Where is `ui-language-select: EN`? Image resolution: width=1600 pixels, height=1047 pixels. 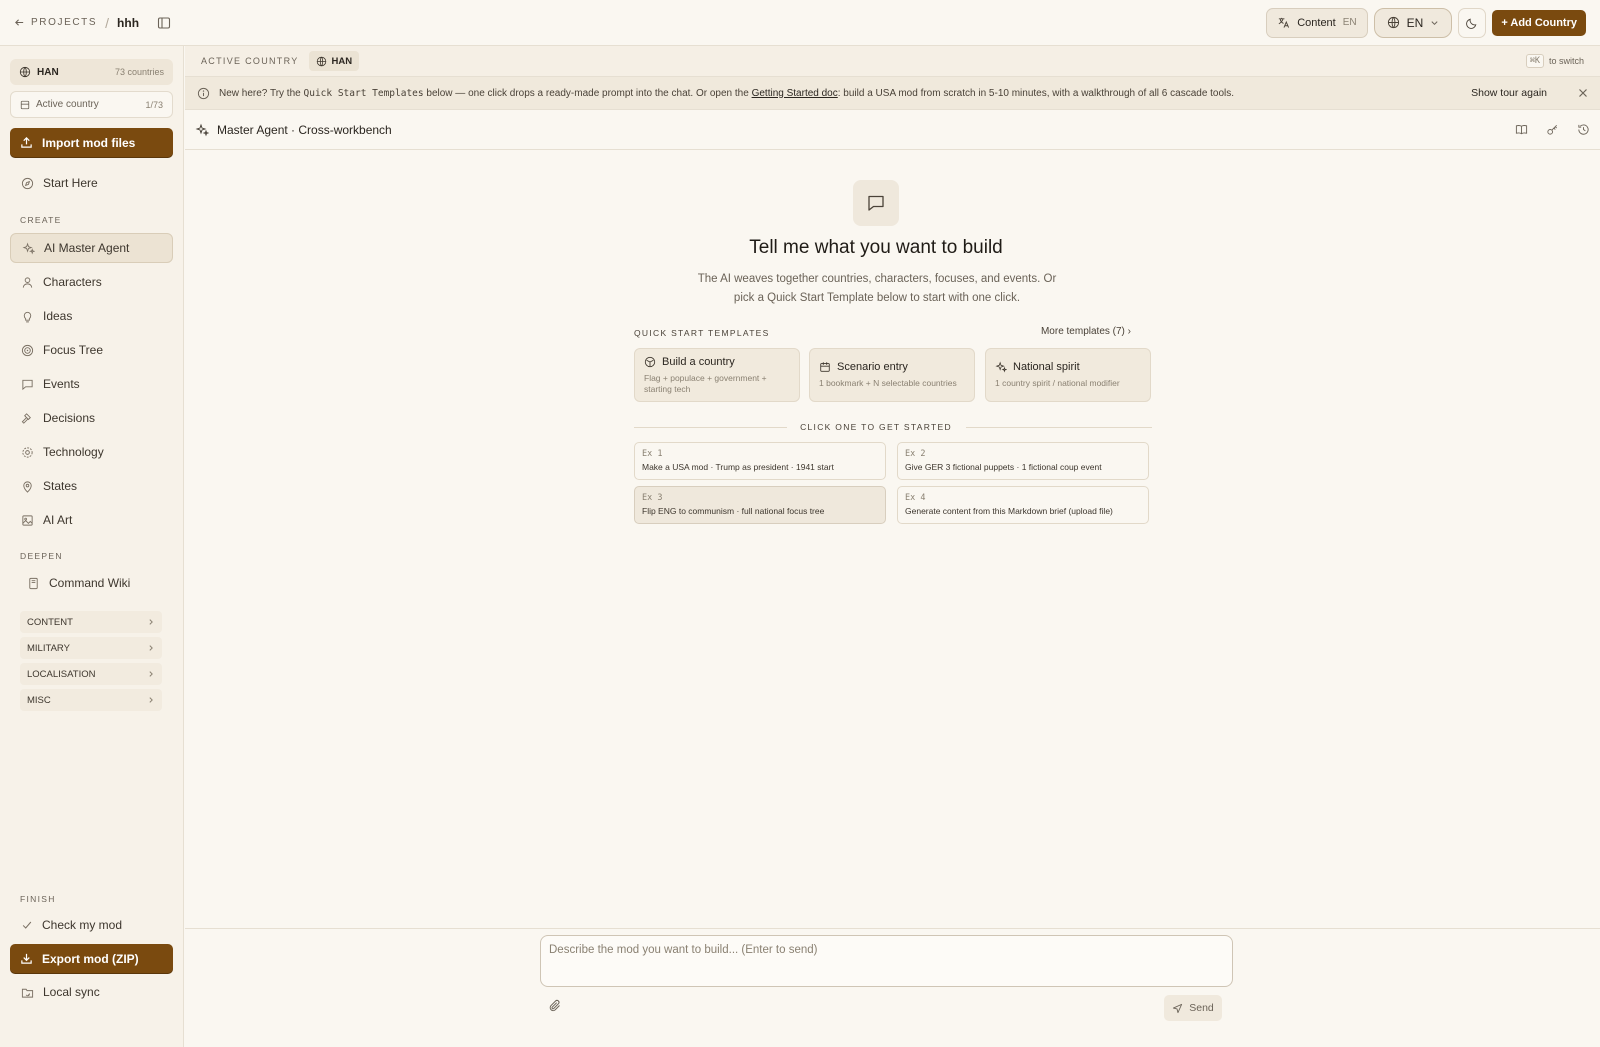
ui-language-select: EN is located at coordinates (1413, 22).